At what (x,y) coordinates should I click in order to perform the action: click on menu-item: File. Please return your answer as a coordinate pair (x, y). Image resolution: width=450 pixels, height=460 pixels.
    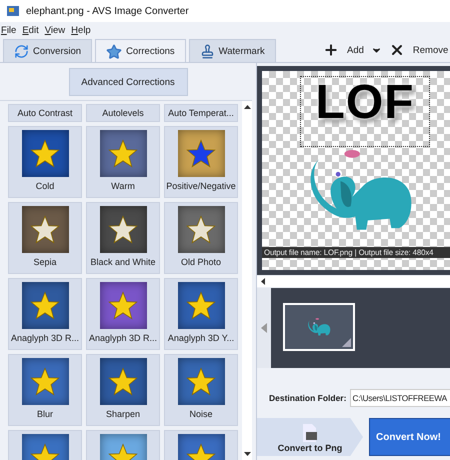
    Looking at the image, I should click on (8, 30).